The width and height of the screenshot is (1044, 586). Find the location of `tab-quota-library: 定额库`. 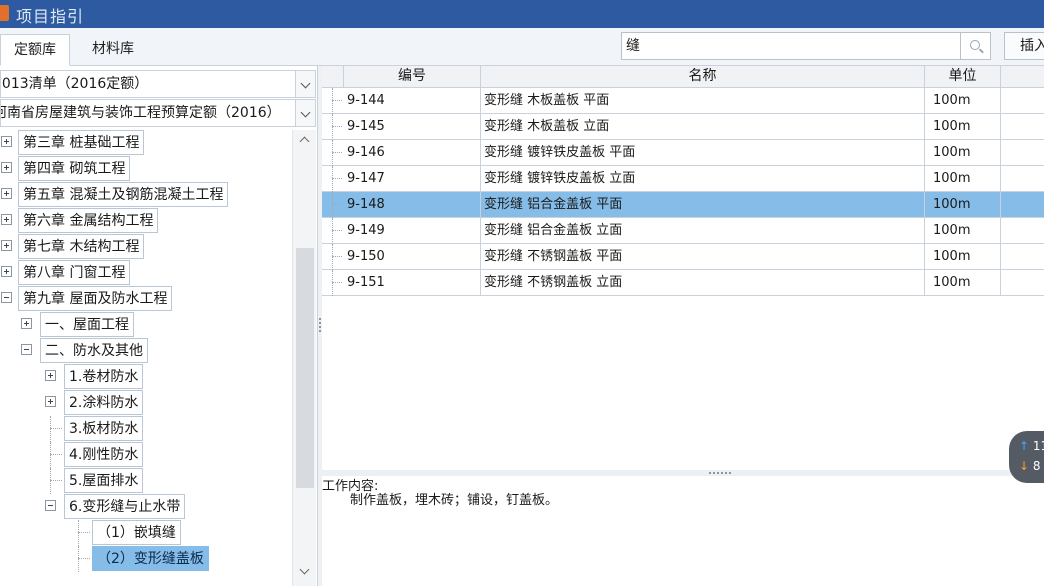

tab-quota-library: 定额库 is located at coordinates (35, 50).